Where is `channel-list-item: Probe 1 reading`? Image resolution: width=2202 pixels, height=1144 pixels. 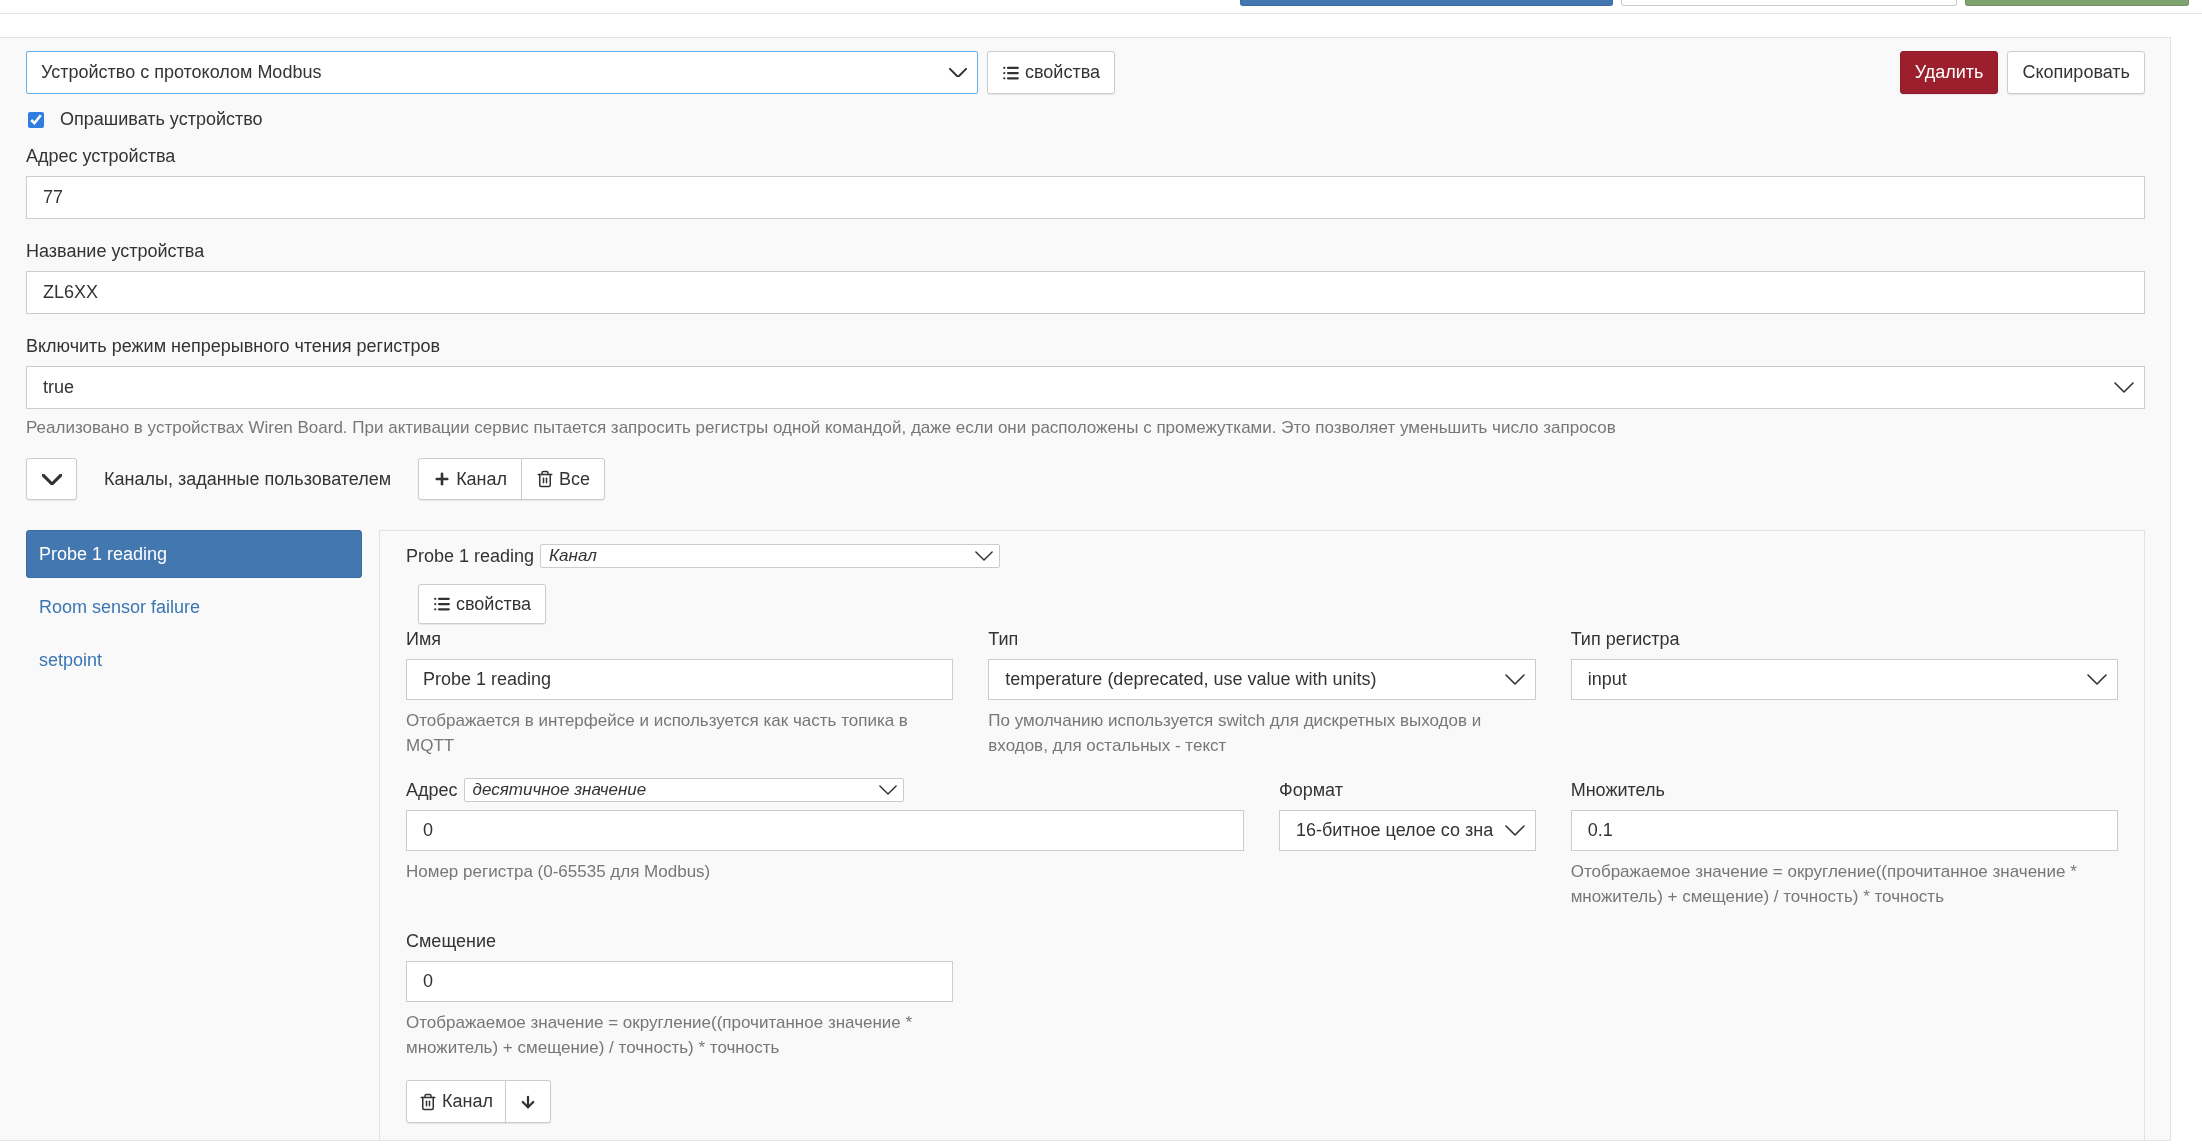
channel-list-item: Probe 1 reading is located at coordinates (194, 554).